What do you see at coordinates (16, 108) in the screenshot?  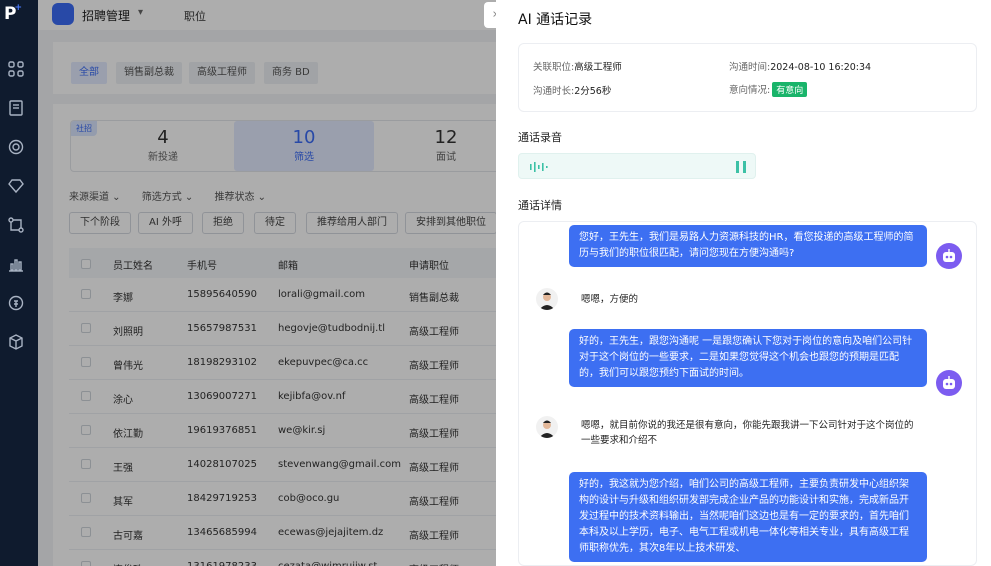 I see `book-icon` at bounding box center [16, 108].